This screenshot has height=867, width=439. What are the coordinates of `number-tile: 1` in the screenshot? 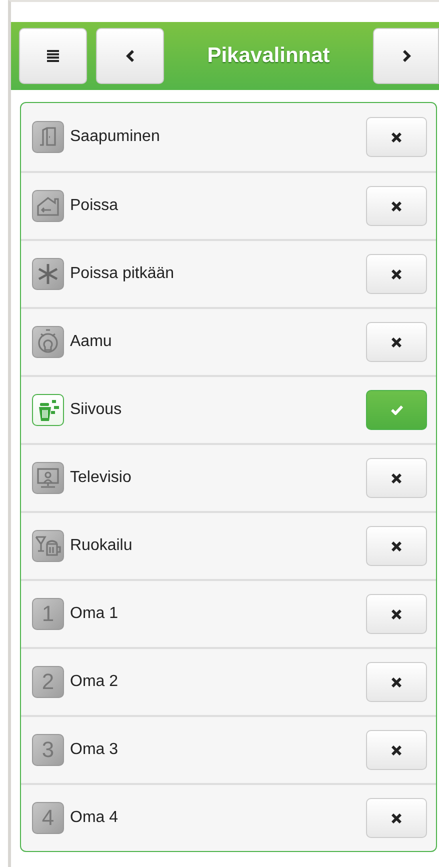 It's located at (48, 614).